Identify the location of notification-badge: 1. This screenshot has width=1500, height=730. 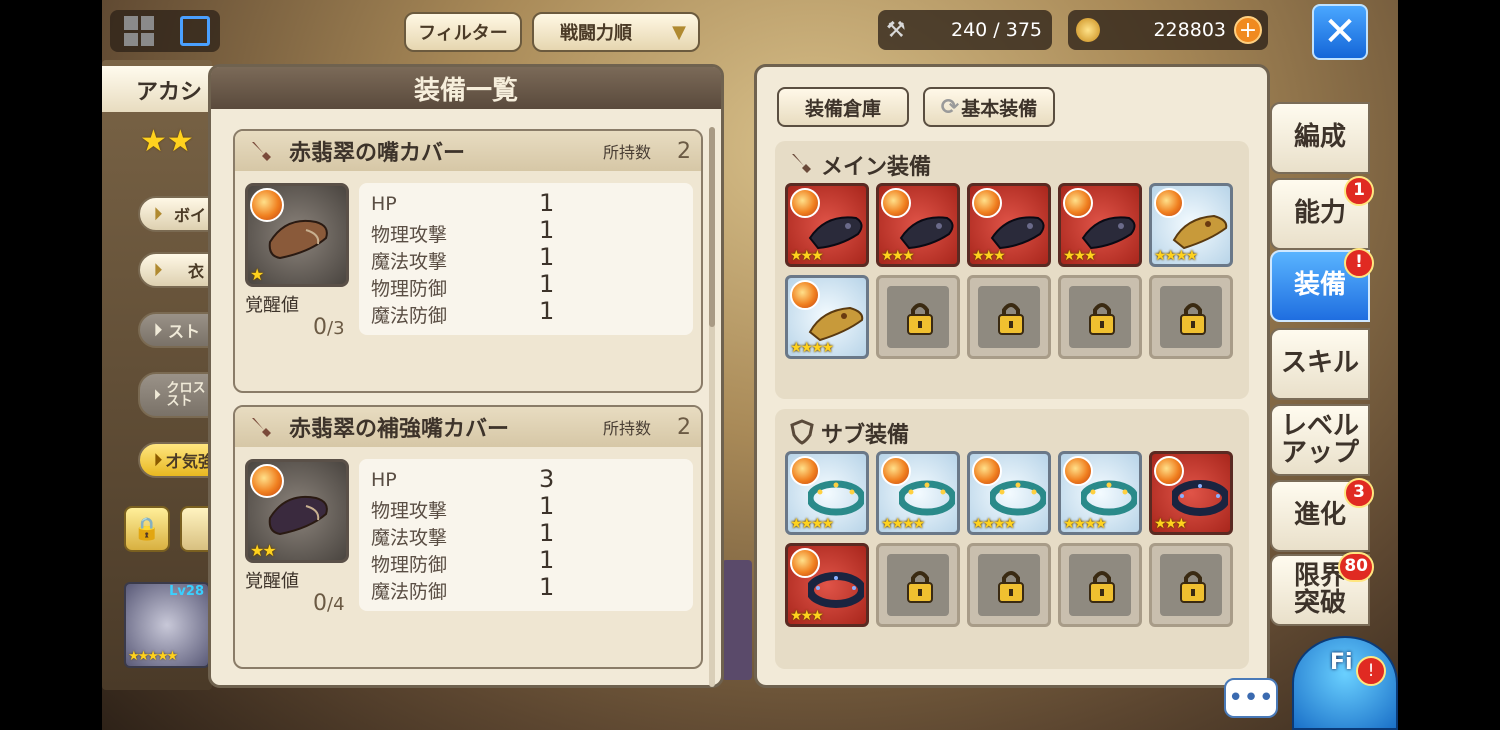
(1359, 191).